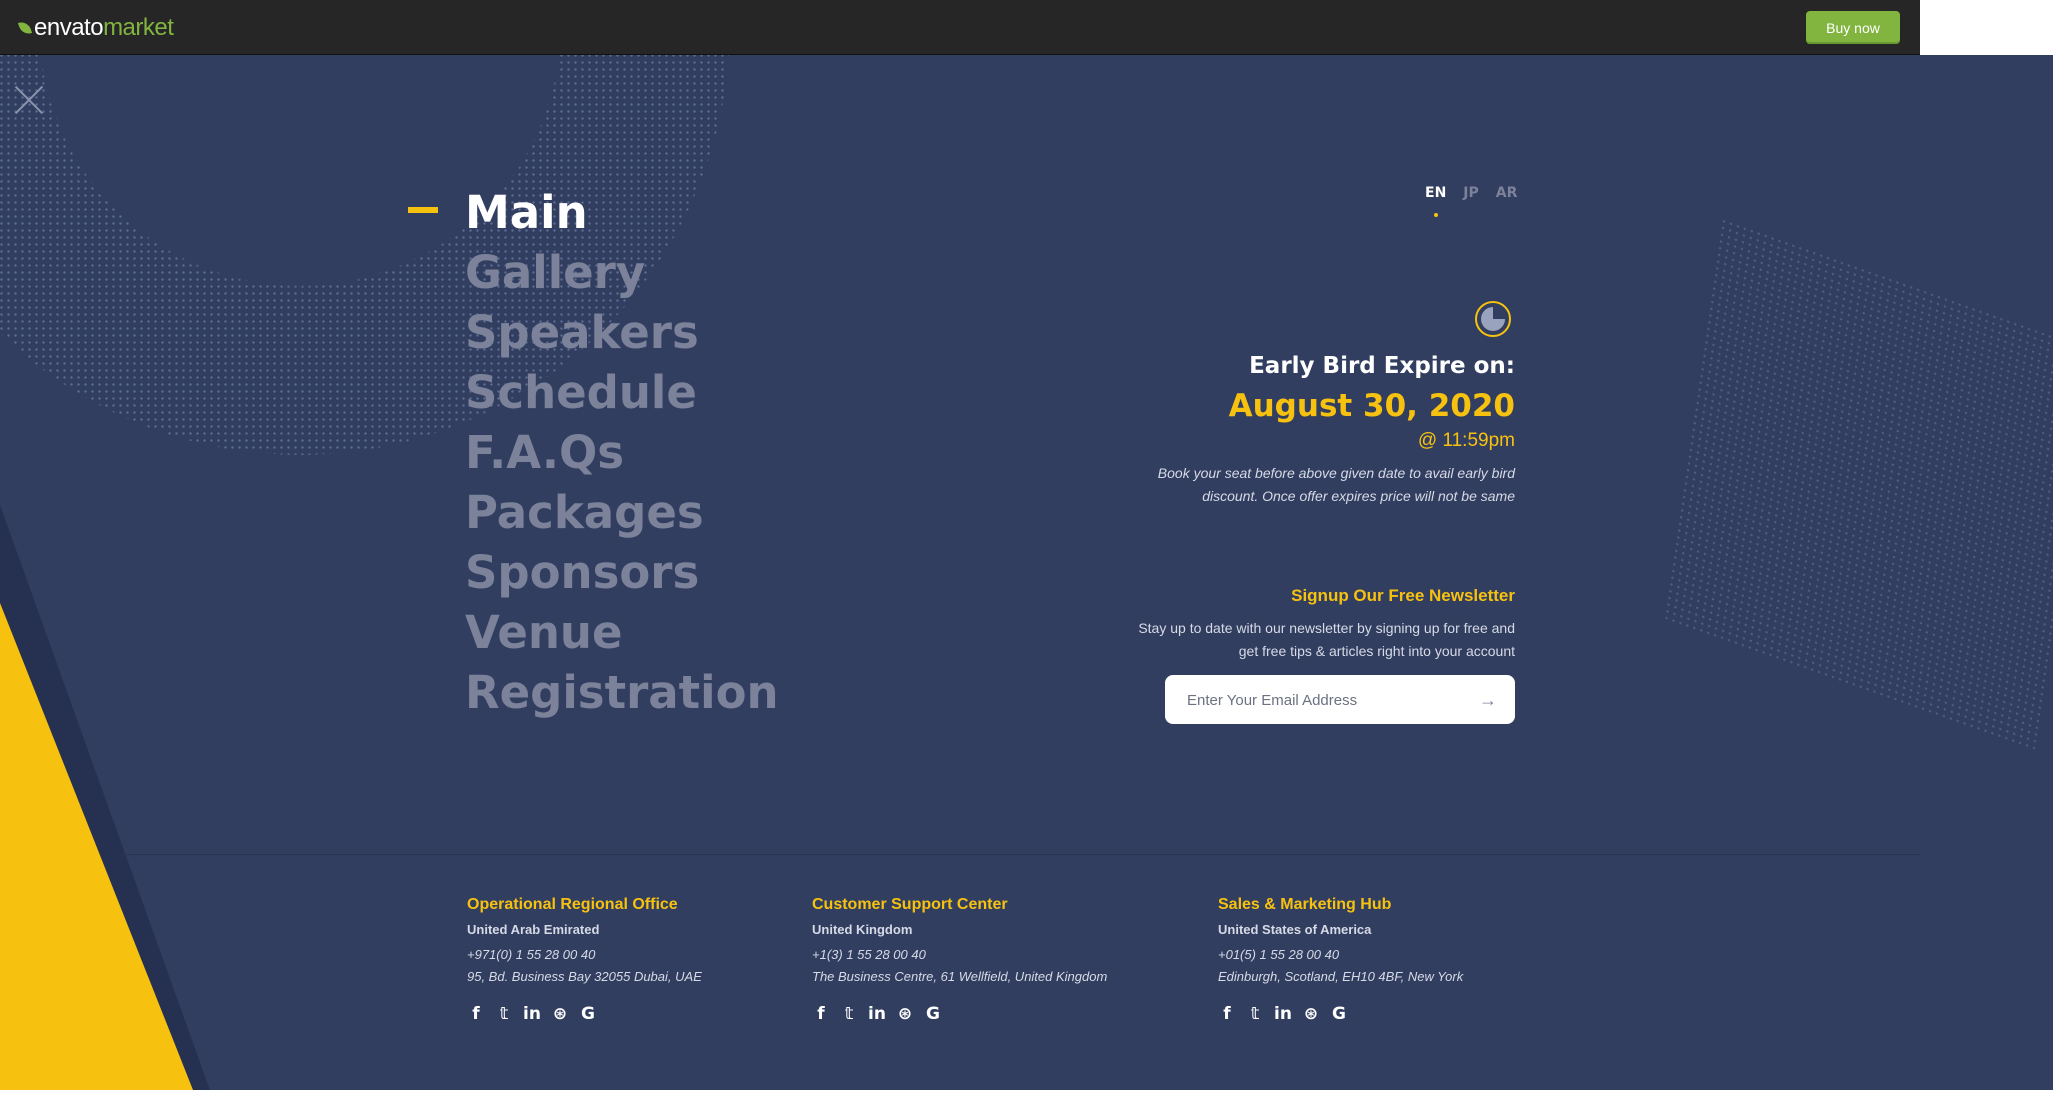 This screenshot has height=1099, width=2053. What do you see at coordinates (1493, 319) in the screenshot?
I see `clock-icon` at bounding box center [1493, 319].